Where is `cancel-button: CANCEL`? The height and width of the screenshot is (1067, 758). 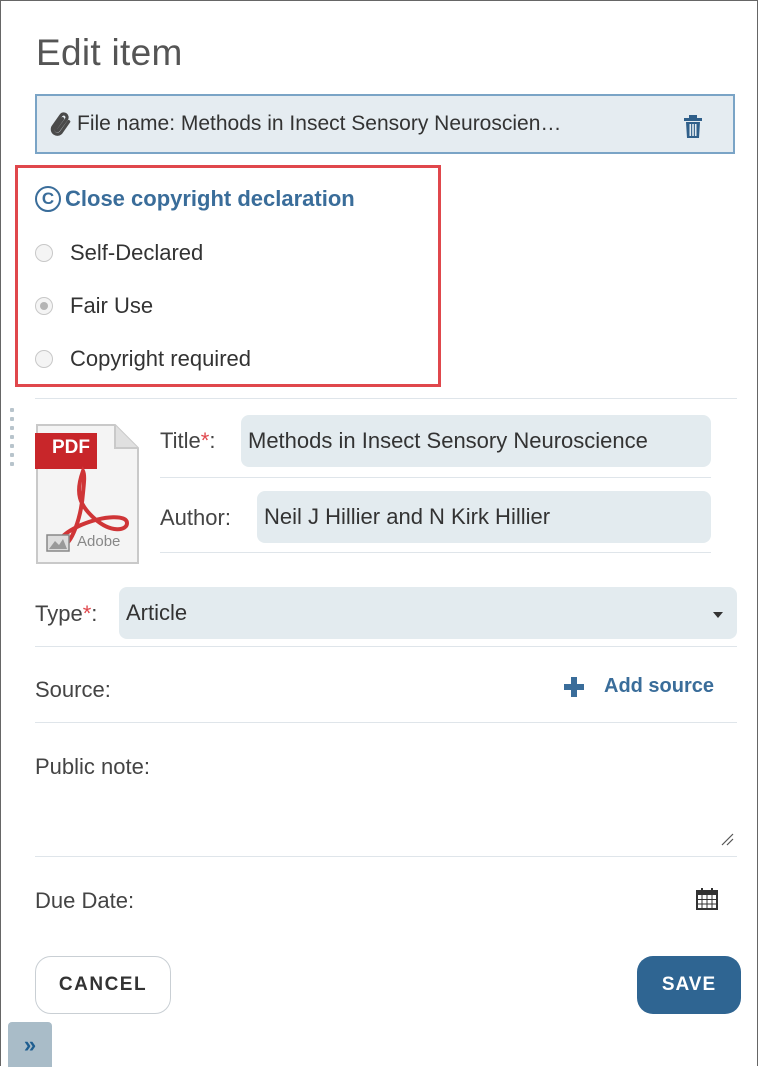
cancel-button: CANCEL is located at coordinates (103, 985).